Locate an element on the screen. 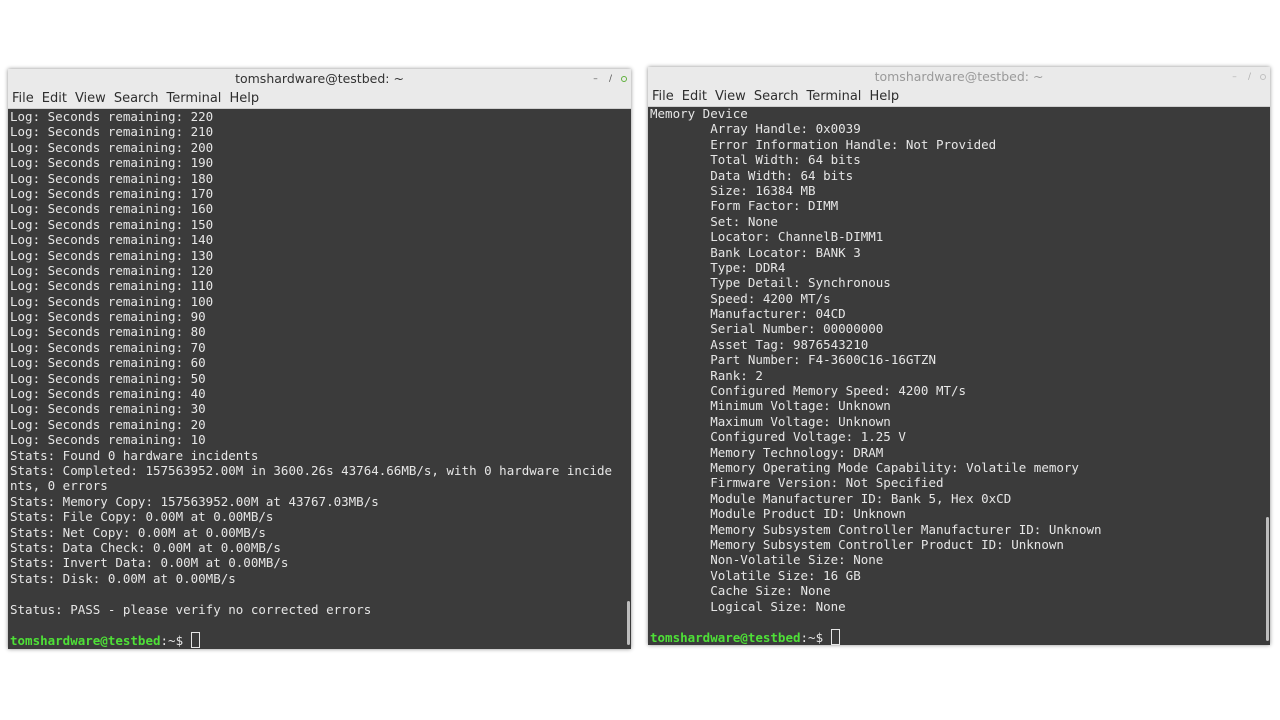 The height and width of the screenshot is (720, 1280). terminal-line: Form Factor: DIMM is located at coordinates (744, 206).